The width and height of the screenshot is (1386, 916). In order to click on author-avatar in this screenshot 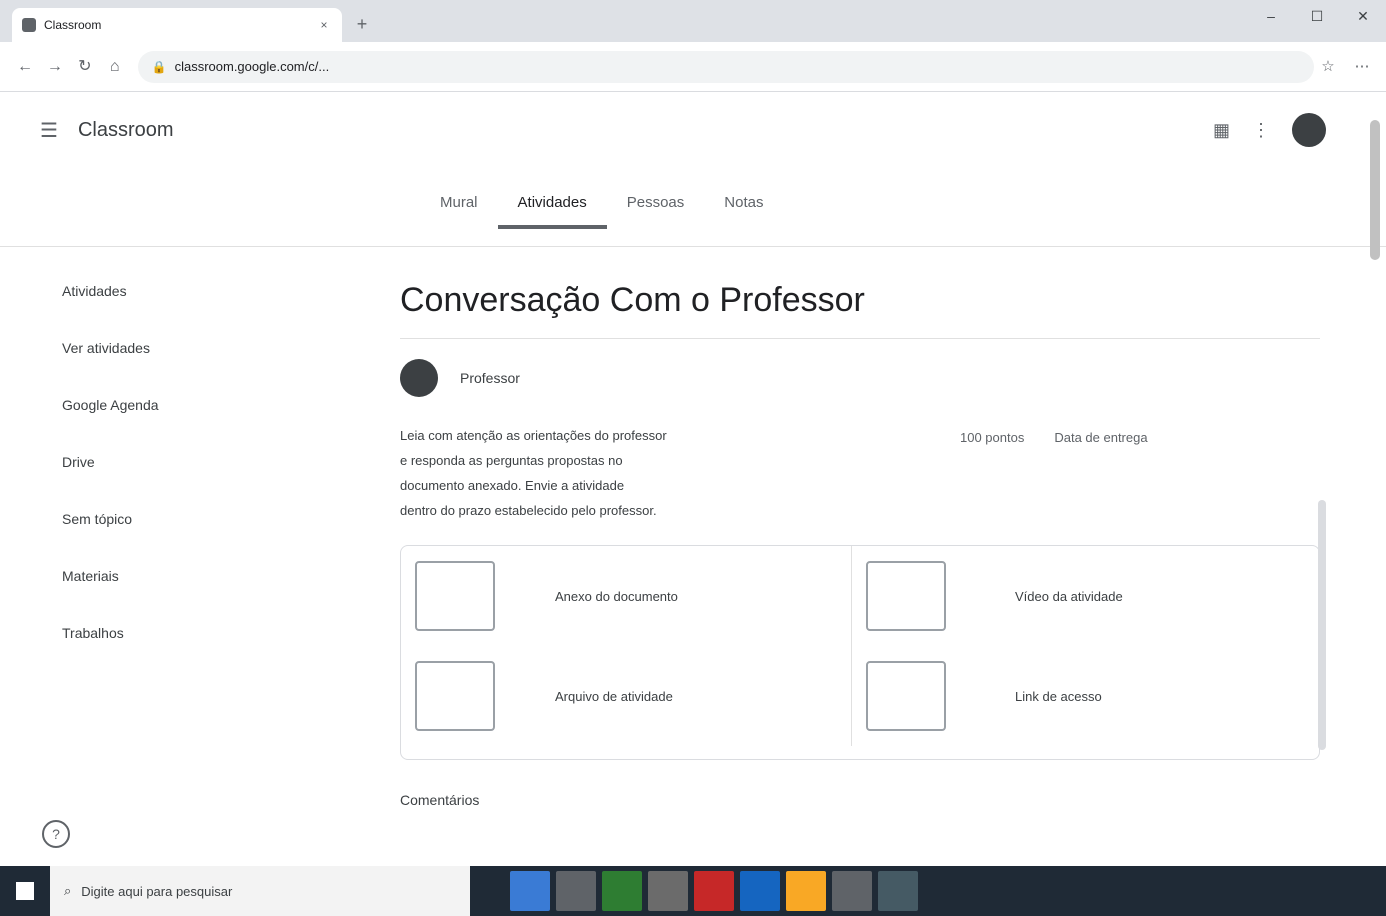, I will do `click(419, 378)`.